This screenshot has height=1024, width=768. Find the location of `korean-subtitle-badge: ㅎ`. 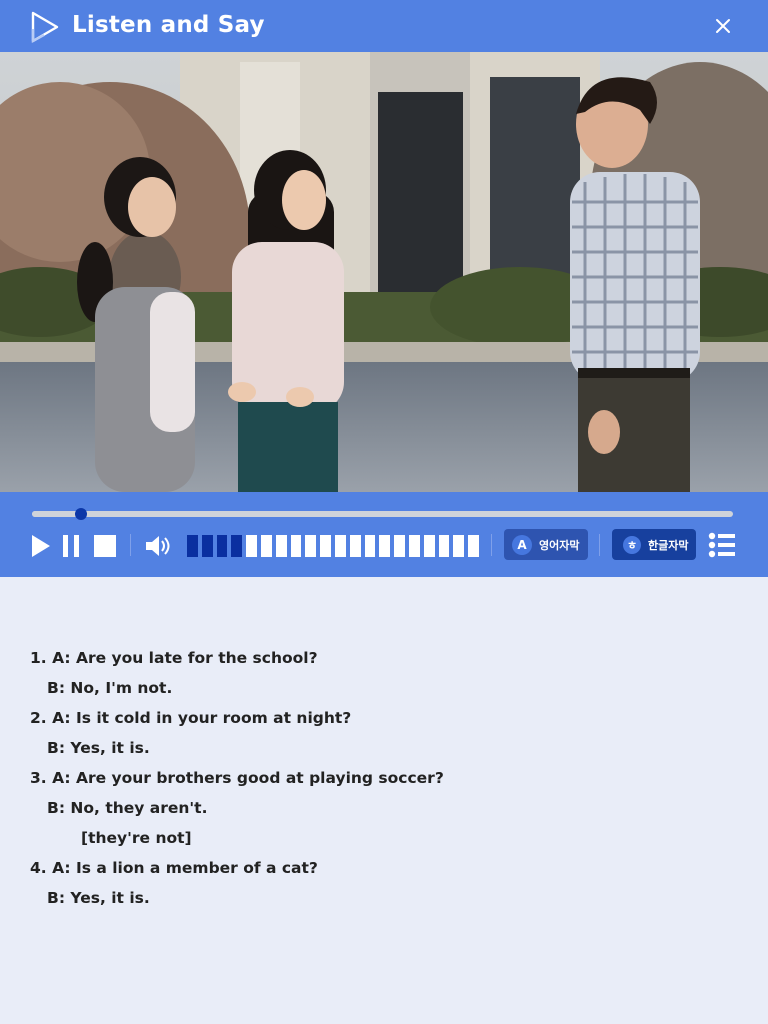

korean-subtitle-badge: ㅎ is located at coordinates (632, 544).